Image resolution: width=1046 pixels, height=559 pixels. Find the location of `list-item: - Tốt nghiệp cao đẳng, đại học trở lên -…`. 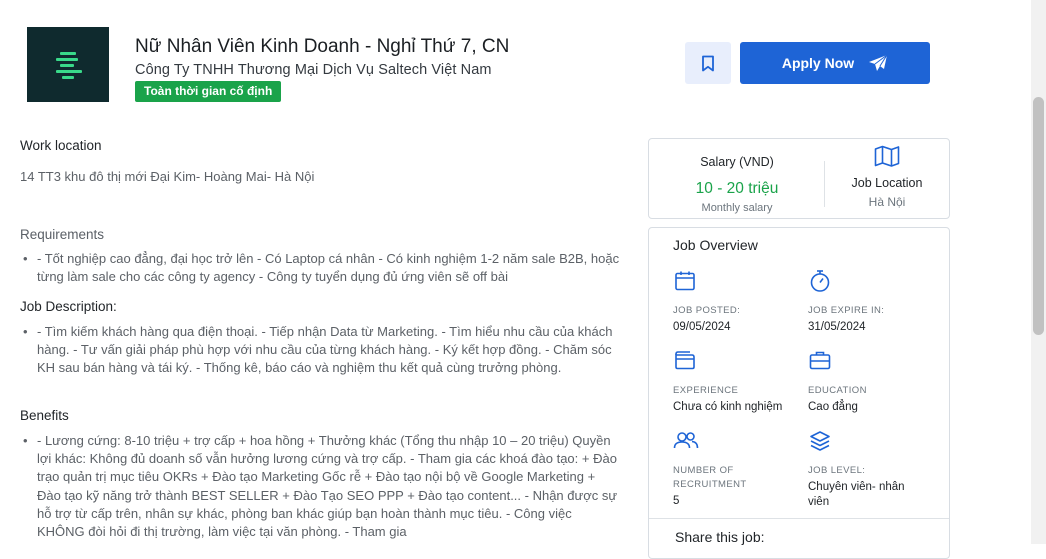

list-item: - Tốt nghiệp cao đẳng, đại học trở lên -… is located at coordinates (320, 268).